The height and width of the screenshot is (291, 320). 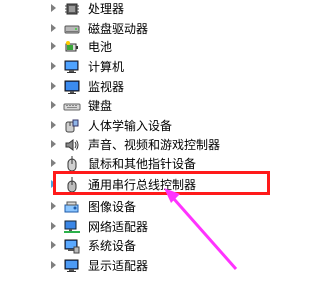 I want to click on tree-item-label: 鼠标和其他指针设备, so click(x=142, y=164).